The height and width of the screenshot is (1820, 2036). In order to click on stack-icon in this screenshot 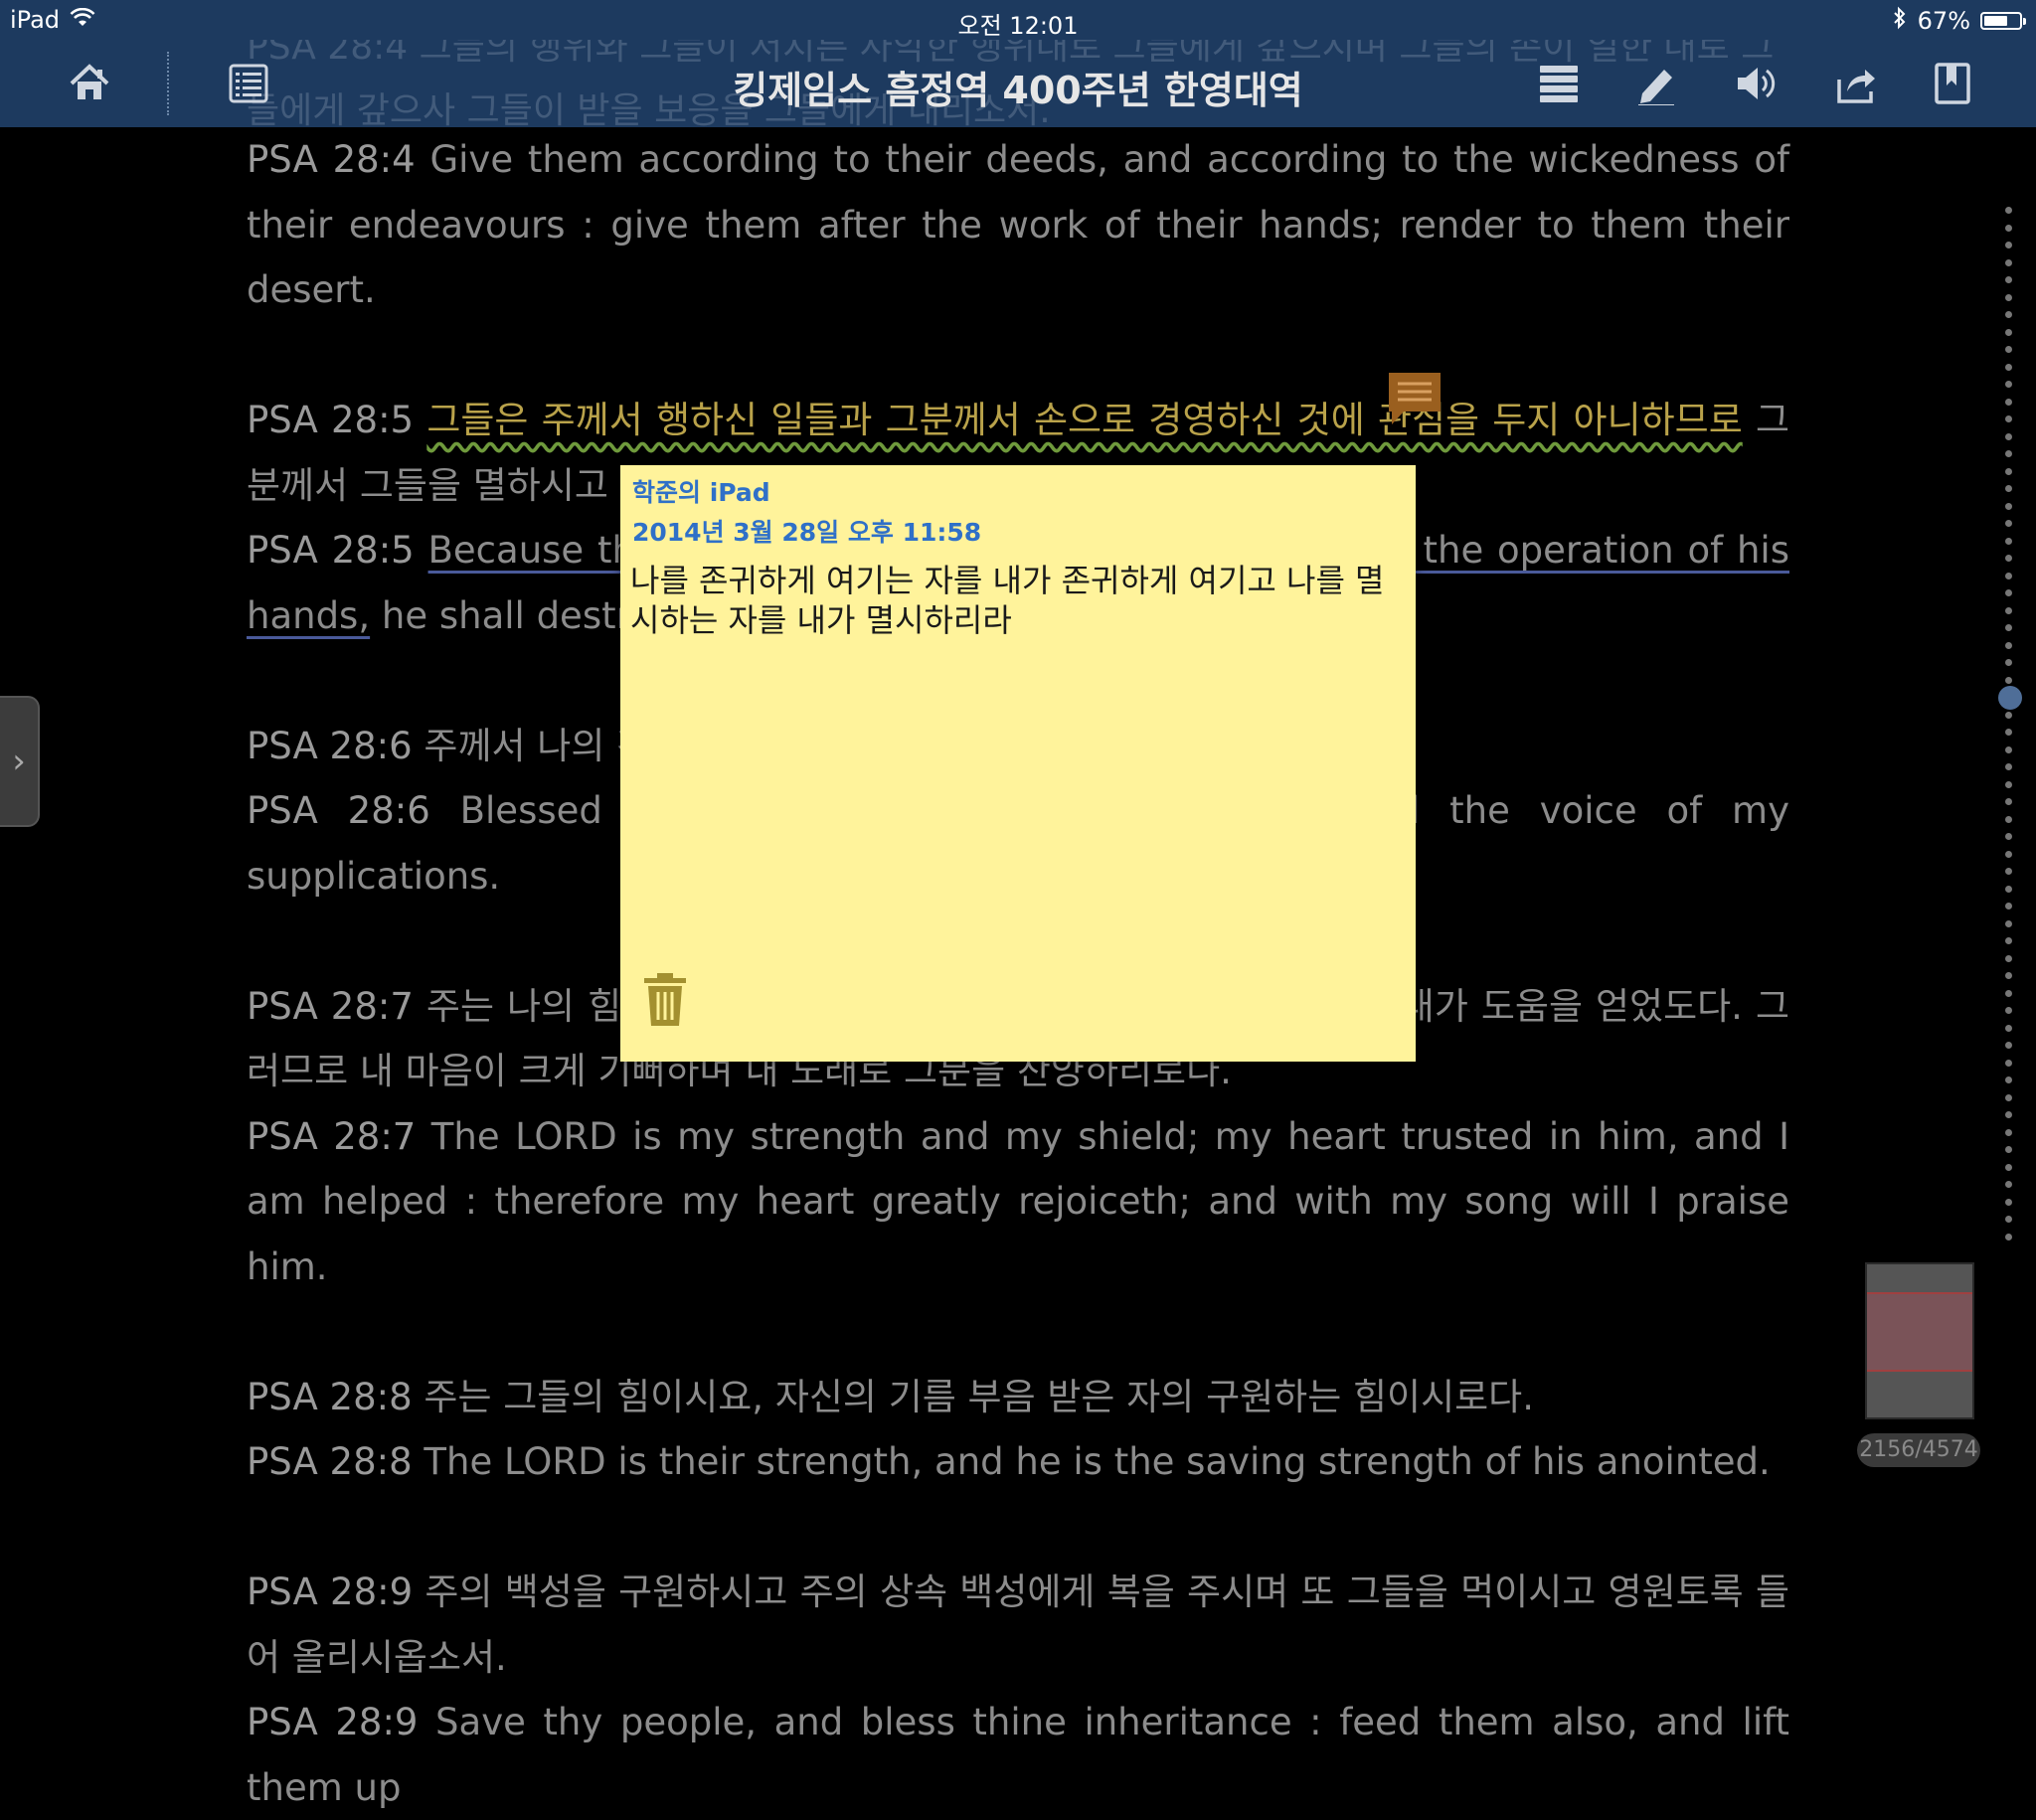, I will do `click(1559, 84)`.